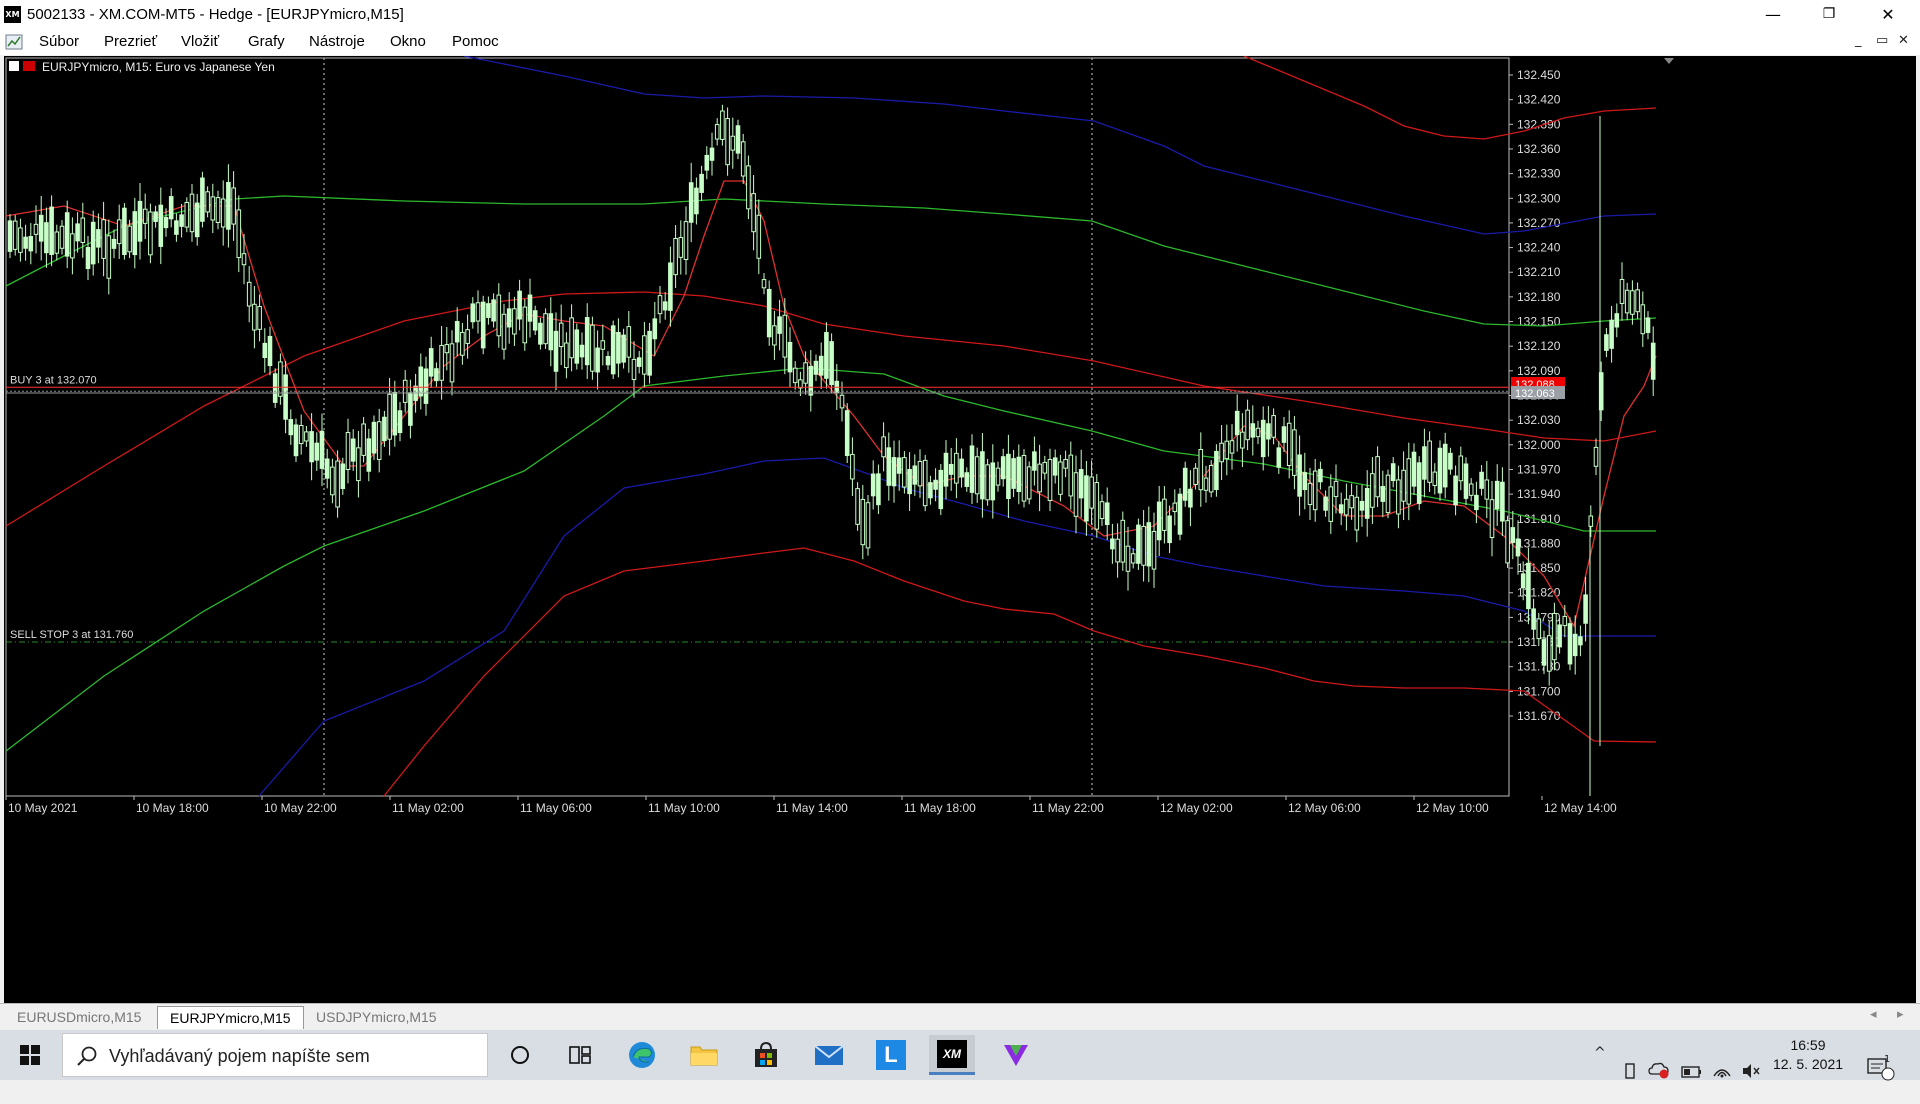 Image resolution: width=1920 pixels, height=1104 pixels. Describe the element at coordinates (580, 1055) in the screenshot. I see `task-view-icon` at that location.